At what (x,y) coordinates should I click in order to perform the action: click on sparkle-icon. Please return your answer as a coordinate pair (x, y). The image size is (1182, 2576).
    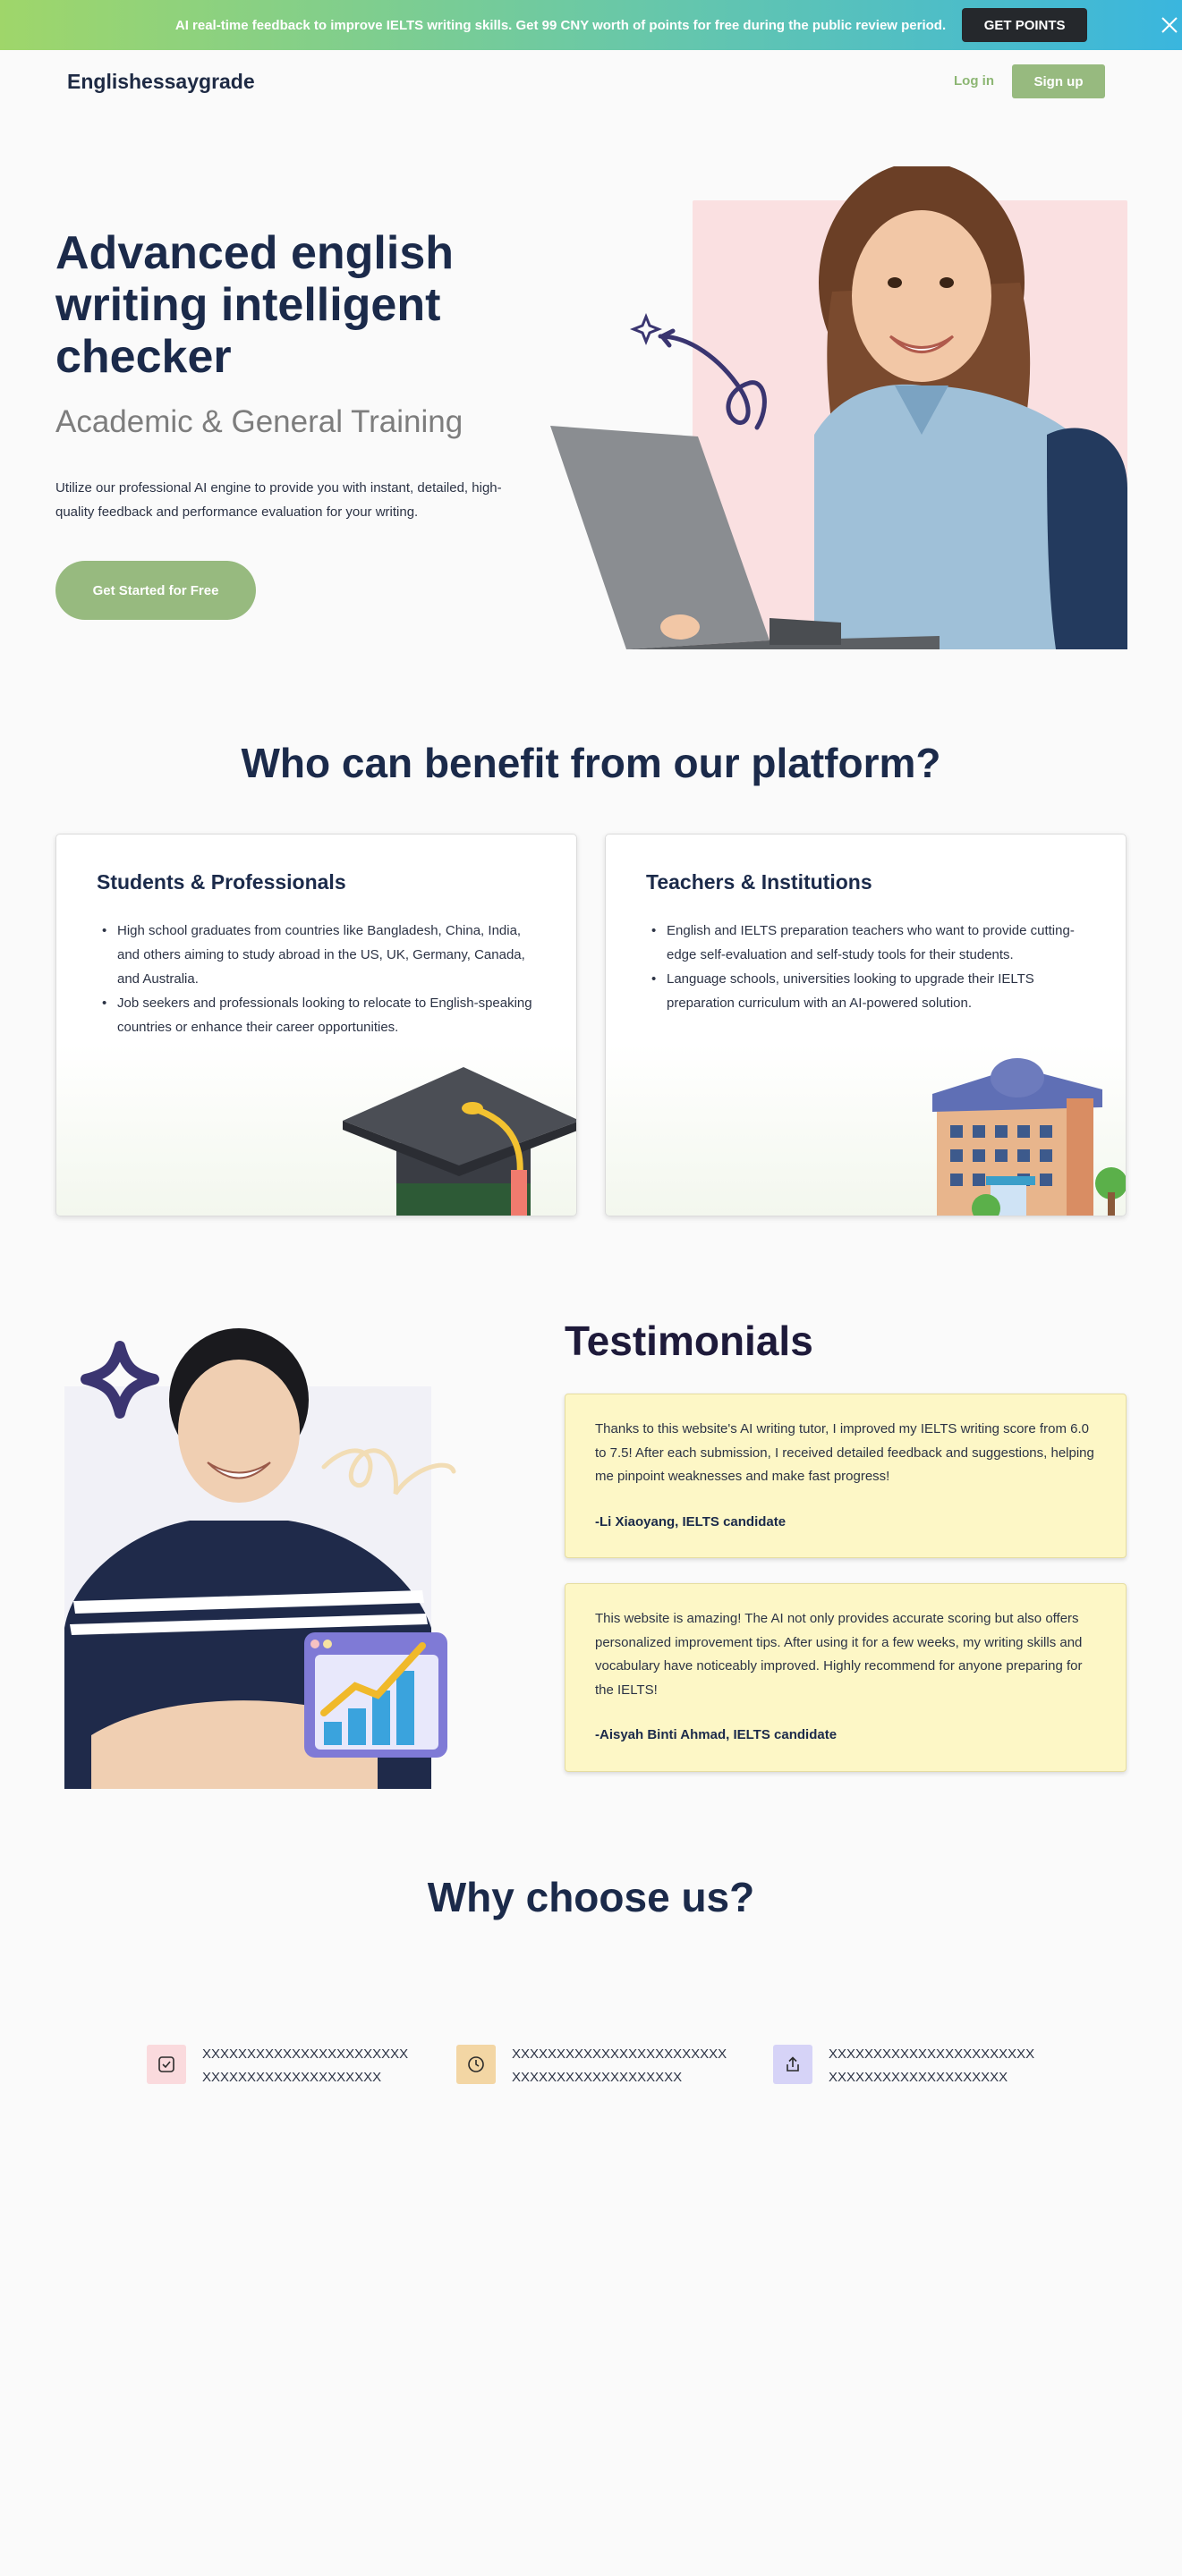
    Looking at the image, I should click on (646, 329).